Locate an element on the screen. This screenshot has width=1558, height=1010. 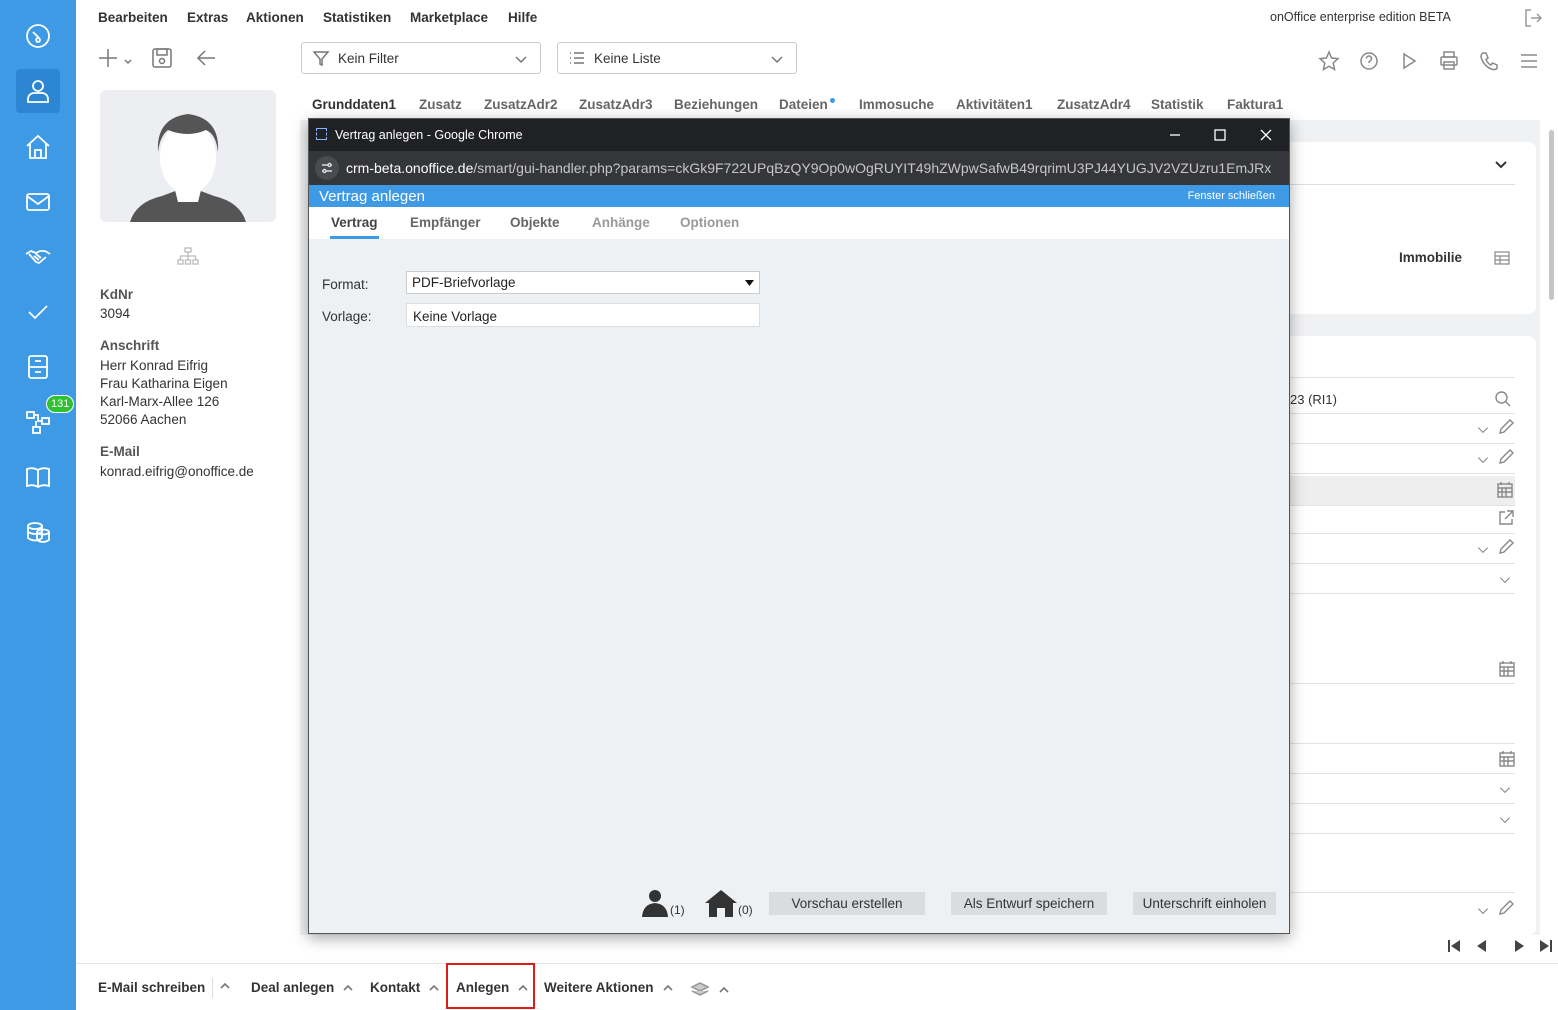
org-chart-icon is located at coordinates (188, 257).